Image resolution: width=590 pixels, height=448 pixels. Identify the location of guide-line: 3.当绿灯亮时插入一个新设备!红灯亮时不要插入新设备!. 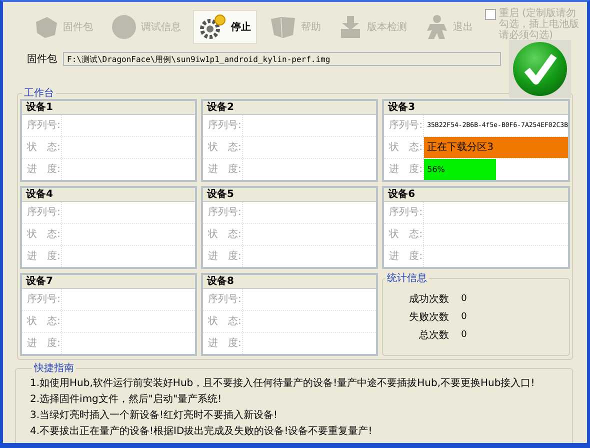
(154, 415).